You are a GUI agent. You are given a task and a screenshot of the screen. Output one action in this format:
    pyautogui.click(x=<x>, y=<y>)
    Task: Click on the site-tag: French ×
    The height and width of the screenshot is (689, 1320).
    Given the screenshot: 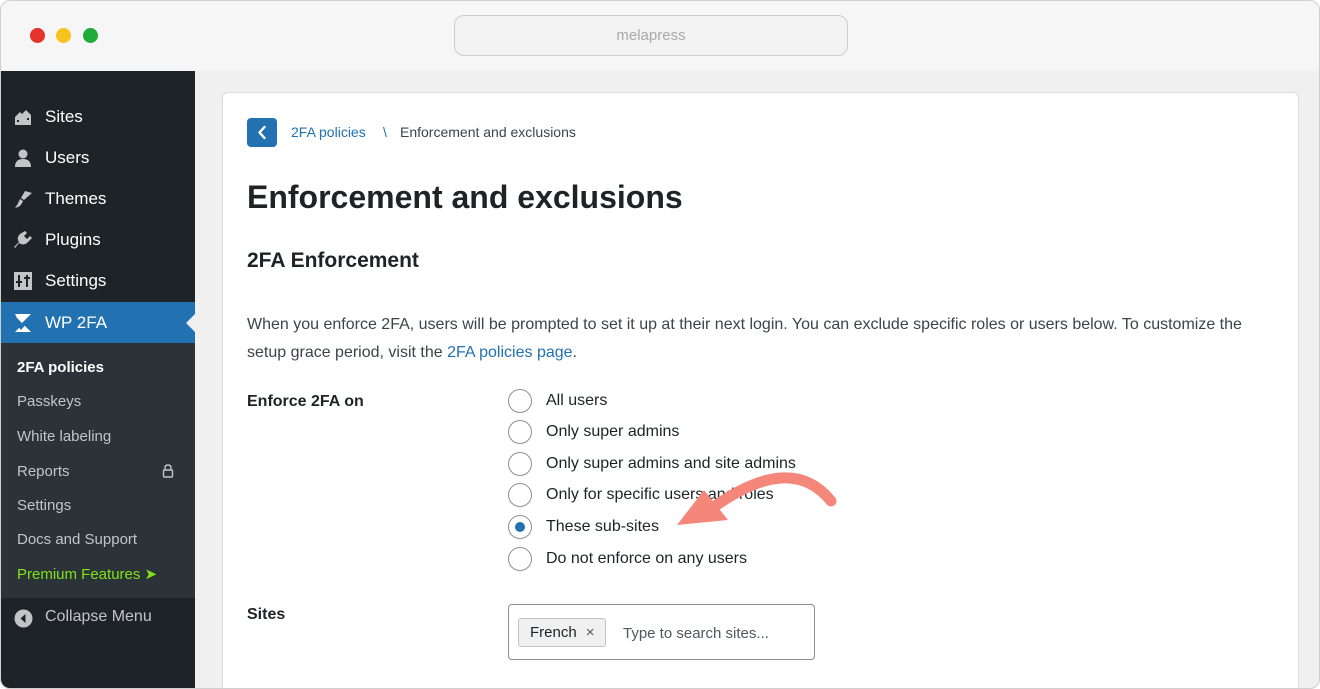 What is the action you would take?
    pyautogui.click(x=562, y=632)
    